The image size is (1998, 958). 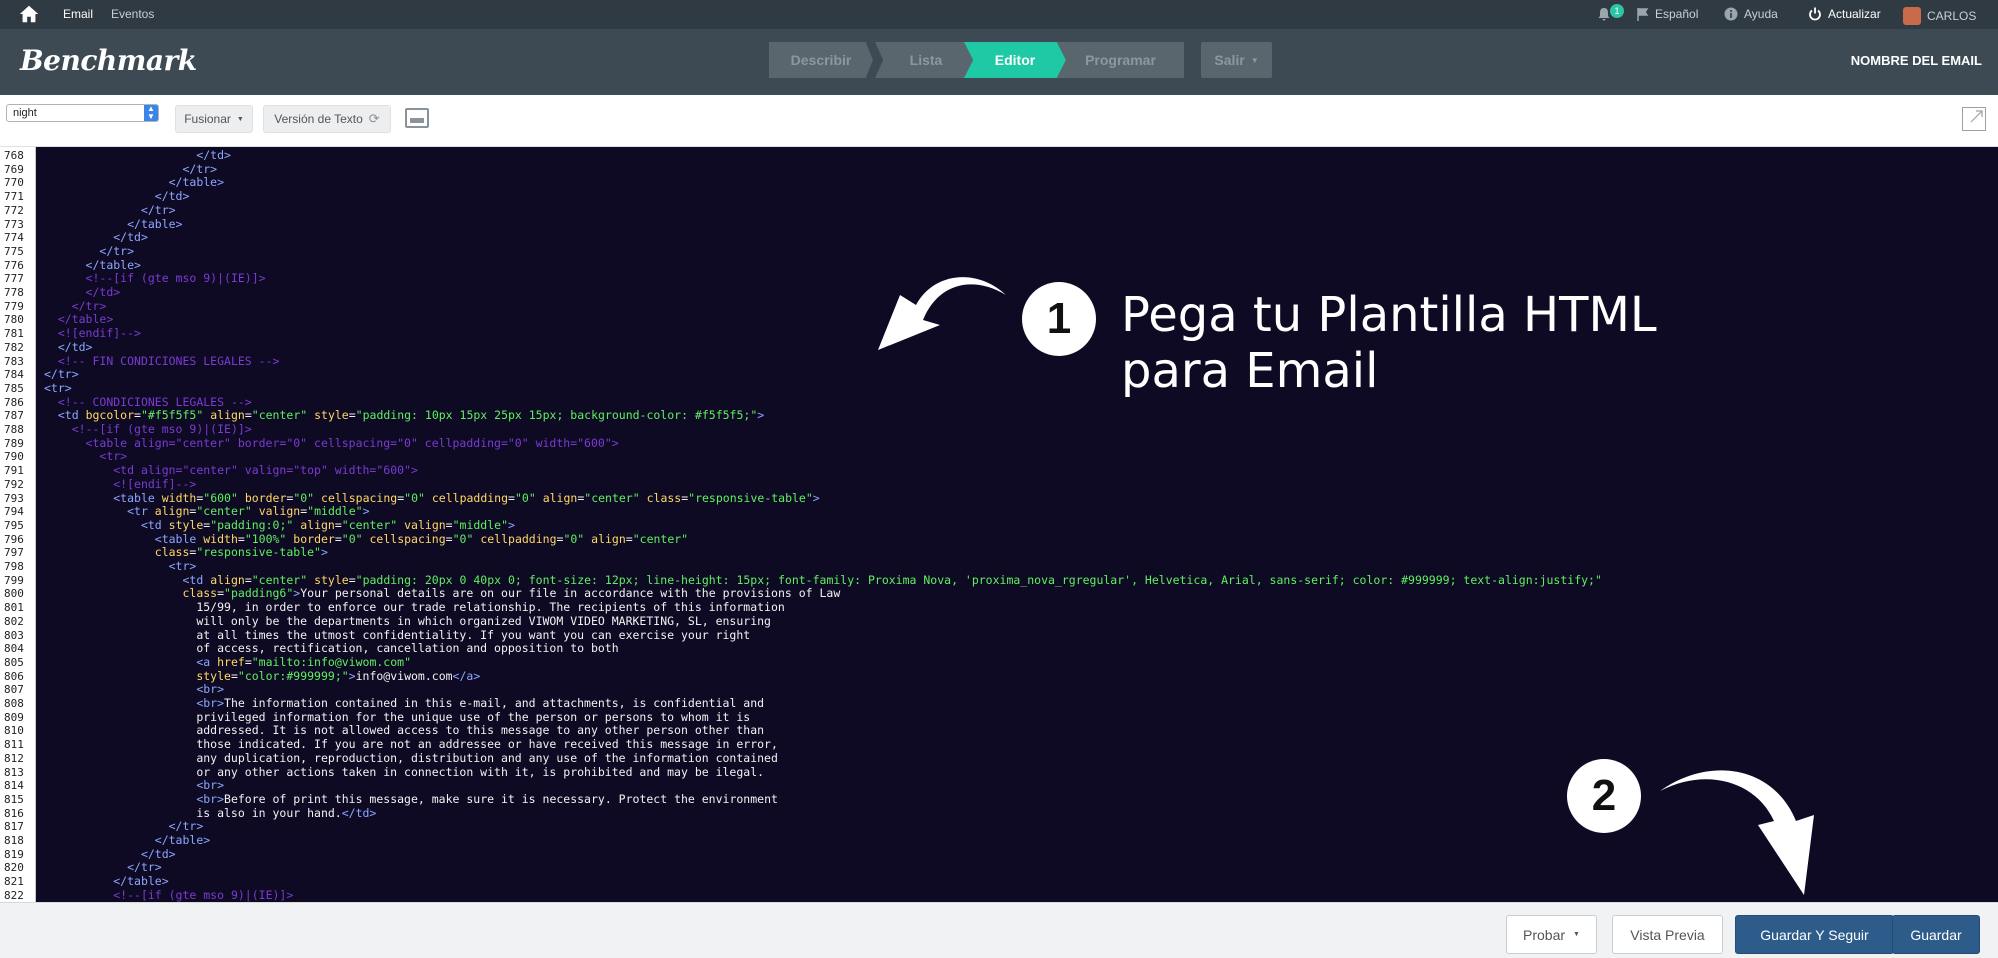 I want to click on code-token: =, so click(x=352, y=415).